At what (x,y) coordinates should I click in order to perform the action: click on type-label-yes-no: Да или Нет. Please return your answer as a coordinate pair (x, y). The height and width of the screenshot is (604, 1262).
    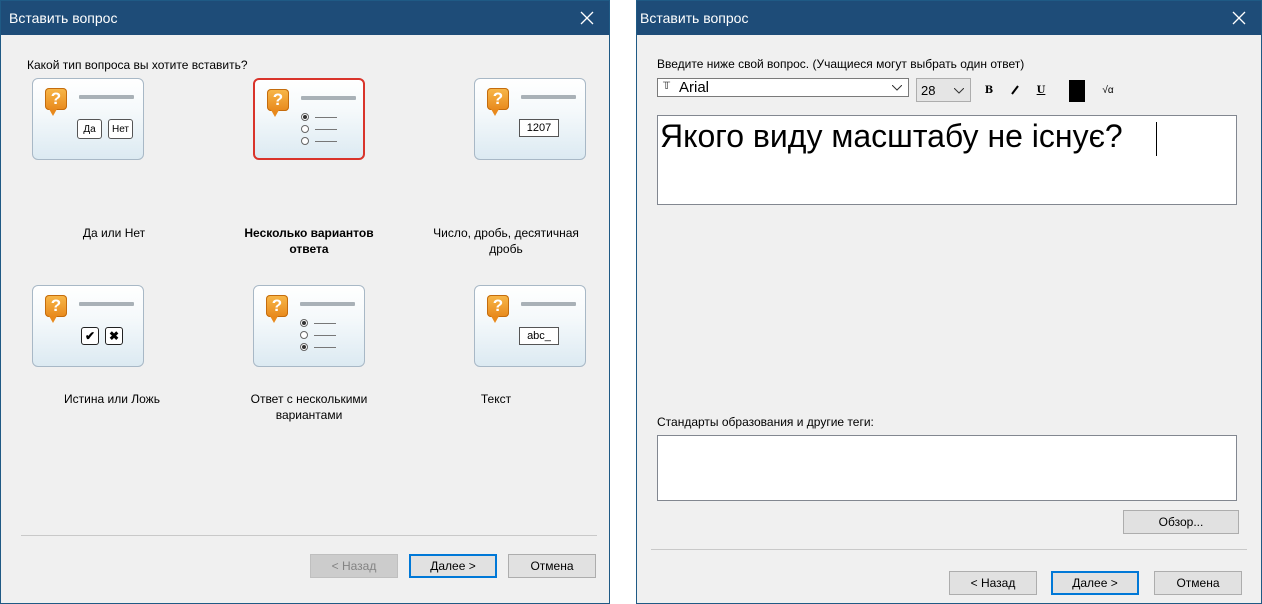
    Looking at the image, I should click on (114, 233).